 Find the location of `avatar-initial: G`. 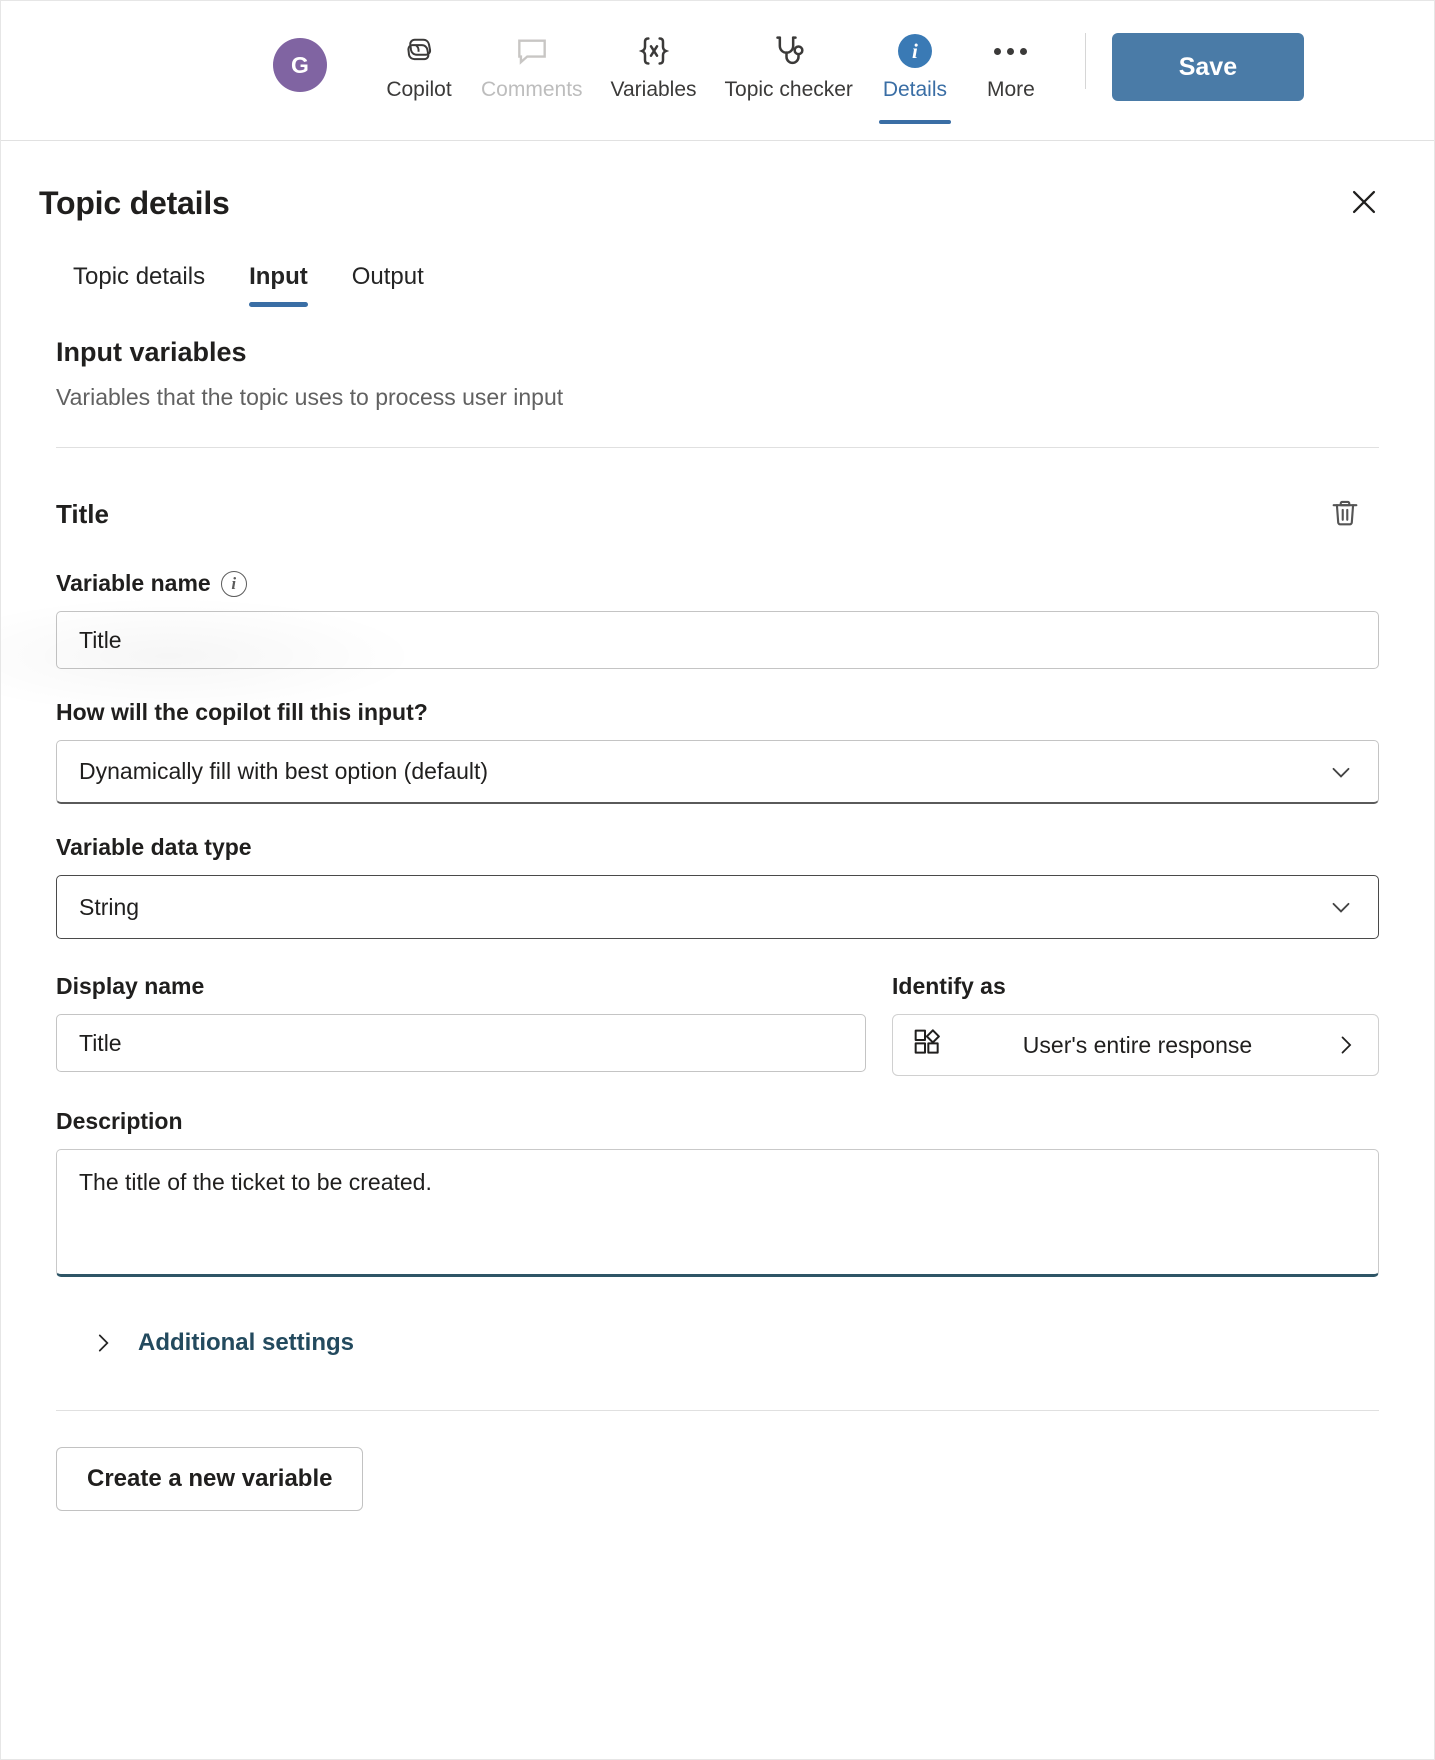

avatar-initial: G is located at coordinates (300, 64).